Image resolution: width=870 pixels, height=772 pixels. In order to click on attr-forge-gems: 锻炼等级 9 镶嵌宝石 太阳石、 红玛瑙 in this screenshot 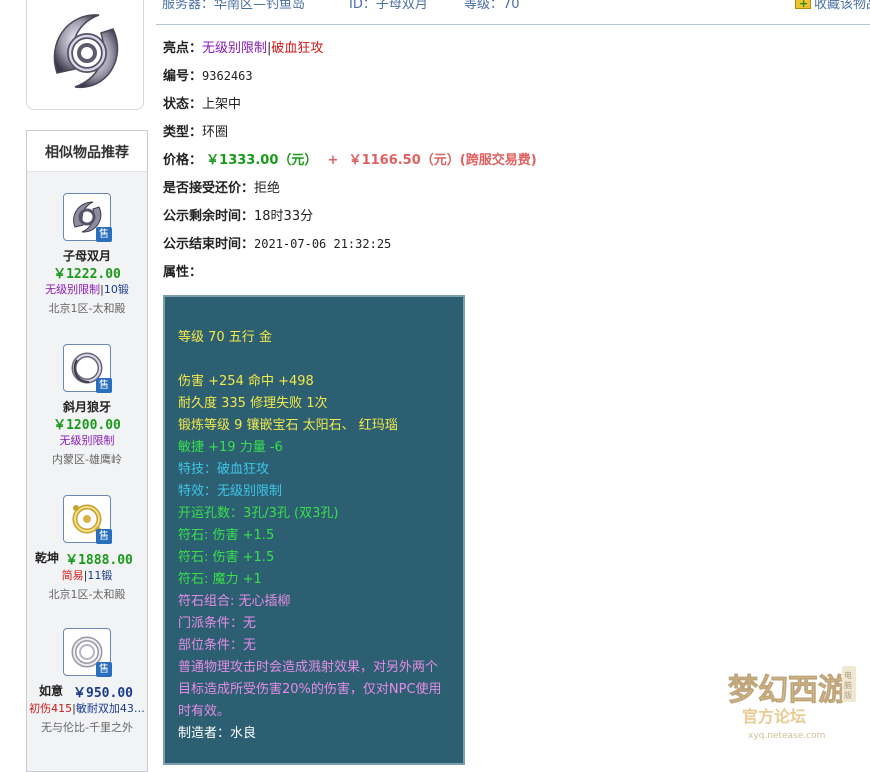, I will do `click(288, 425)`.